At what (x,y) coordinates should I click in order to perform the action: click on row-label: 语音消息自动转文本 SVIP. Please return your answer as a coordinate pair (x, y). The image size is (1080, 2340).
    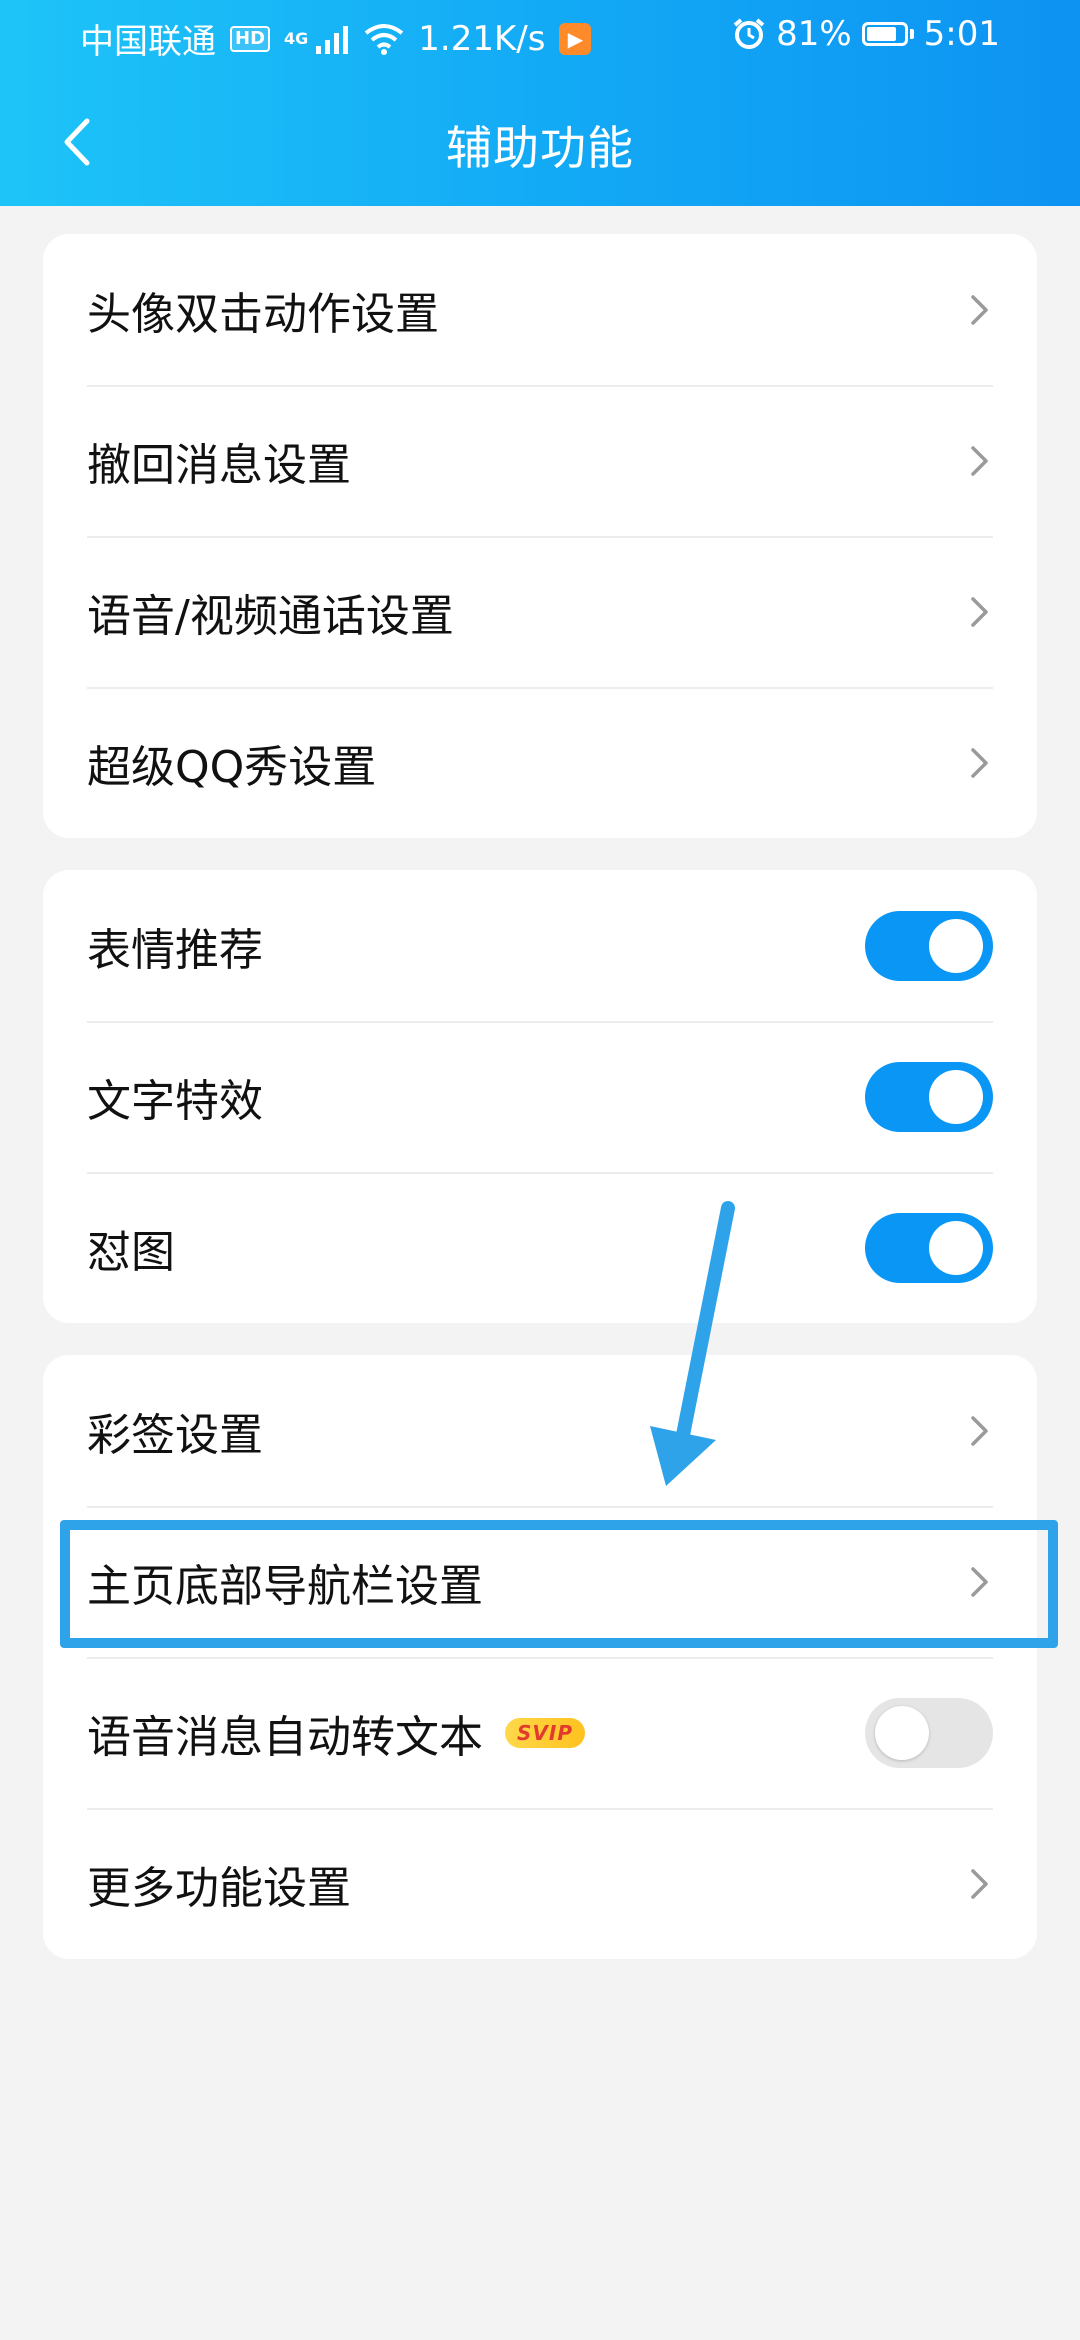
    Looking at the image, I should click on (476, 1733).